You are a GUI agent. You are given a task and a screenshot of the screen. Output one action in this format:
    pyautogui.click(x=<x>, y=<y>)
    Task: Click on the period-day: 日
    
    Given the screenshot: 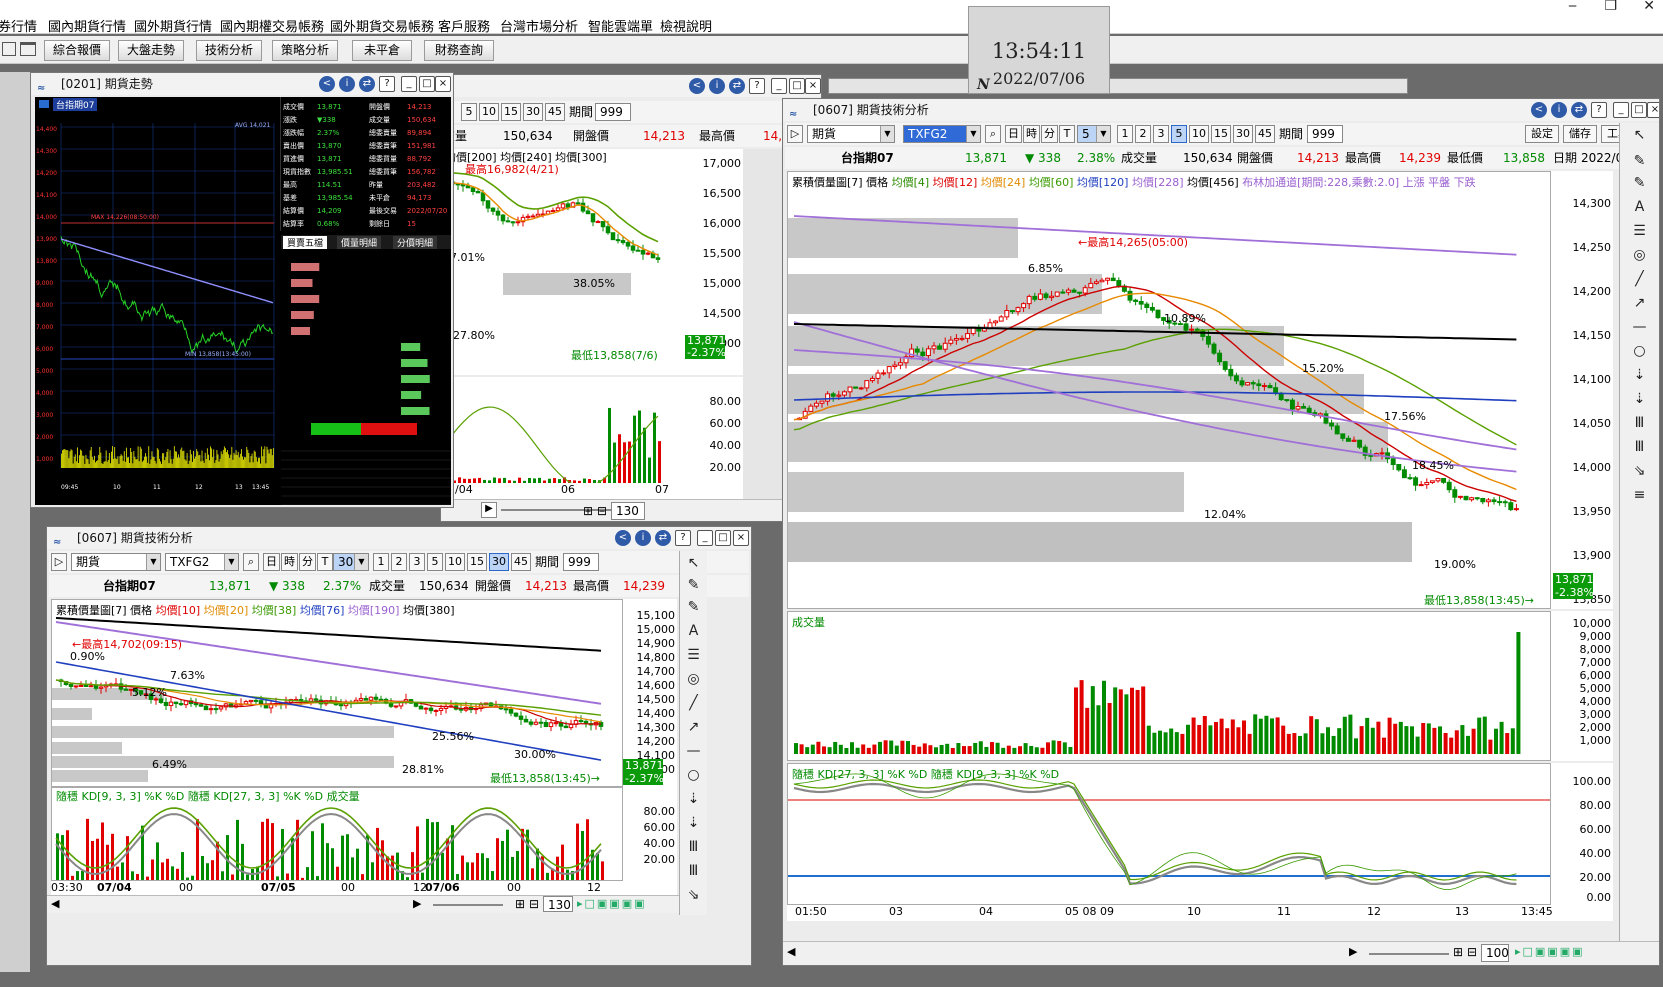 What is the action you would take?
    pyautogui.click(x=1013, y=134)
    